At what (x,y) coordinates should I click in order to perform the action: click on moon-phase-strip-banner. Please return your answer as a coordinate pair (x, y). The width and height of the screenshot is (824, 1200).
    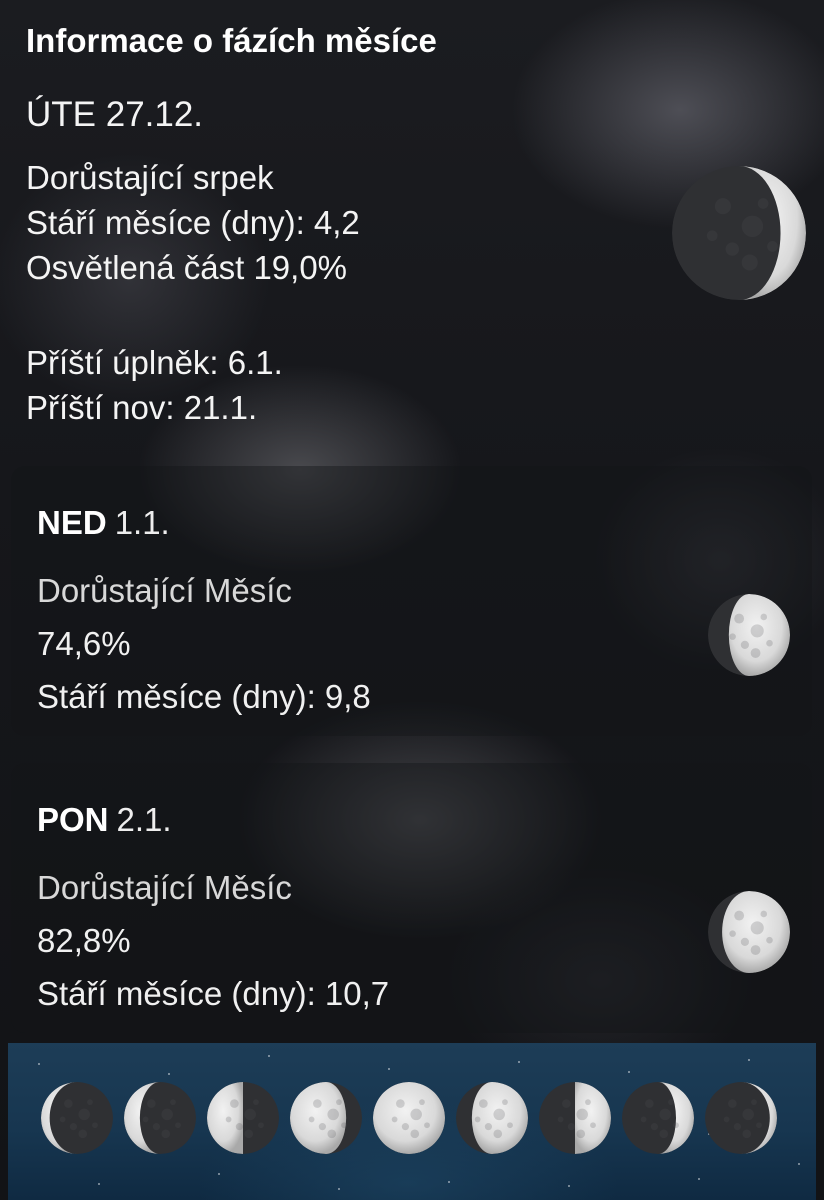
    Looking at the image, I should click on (412, 1121).